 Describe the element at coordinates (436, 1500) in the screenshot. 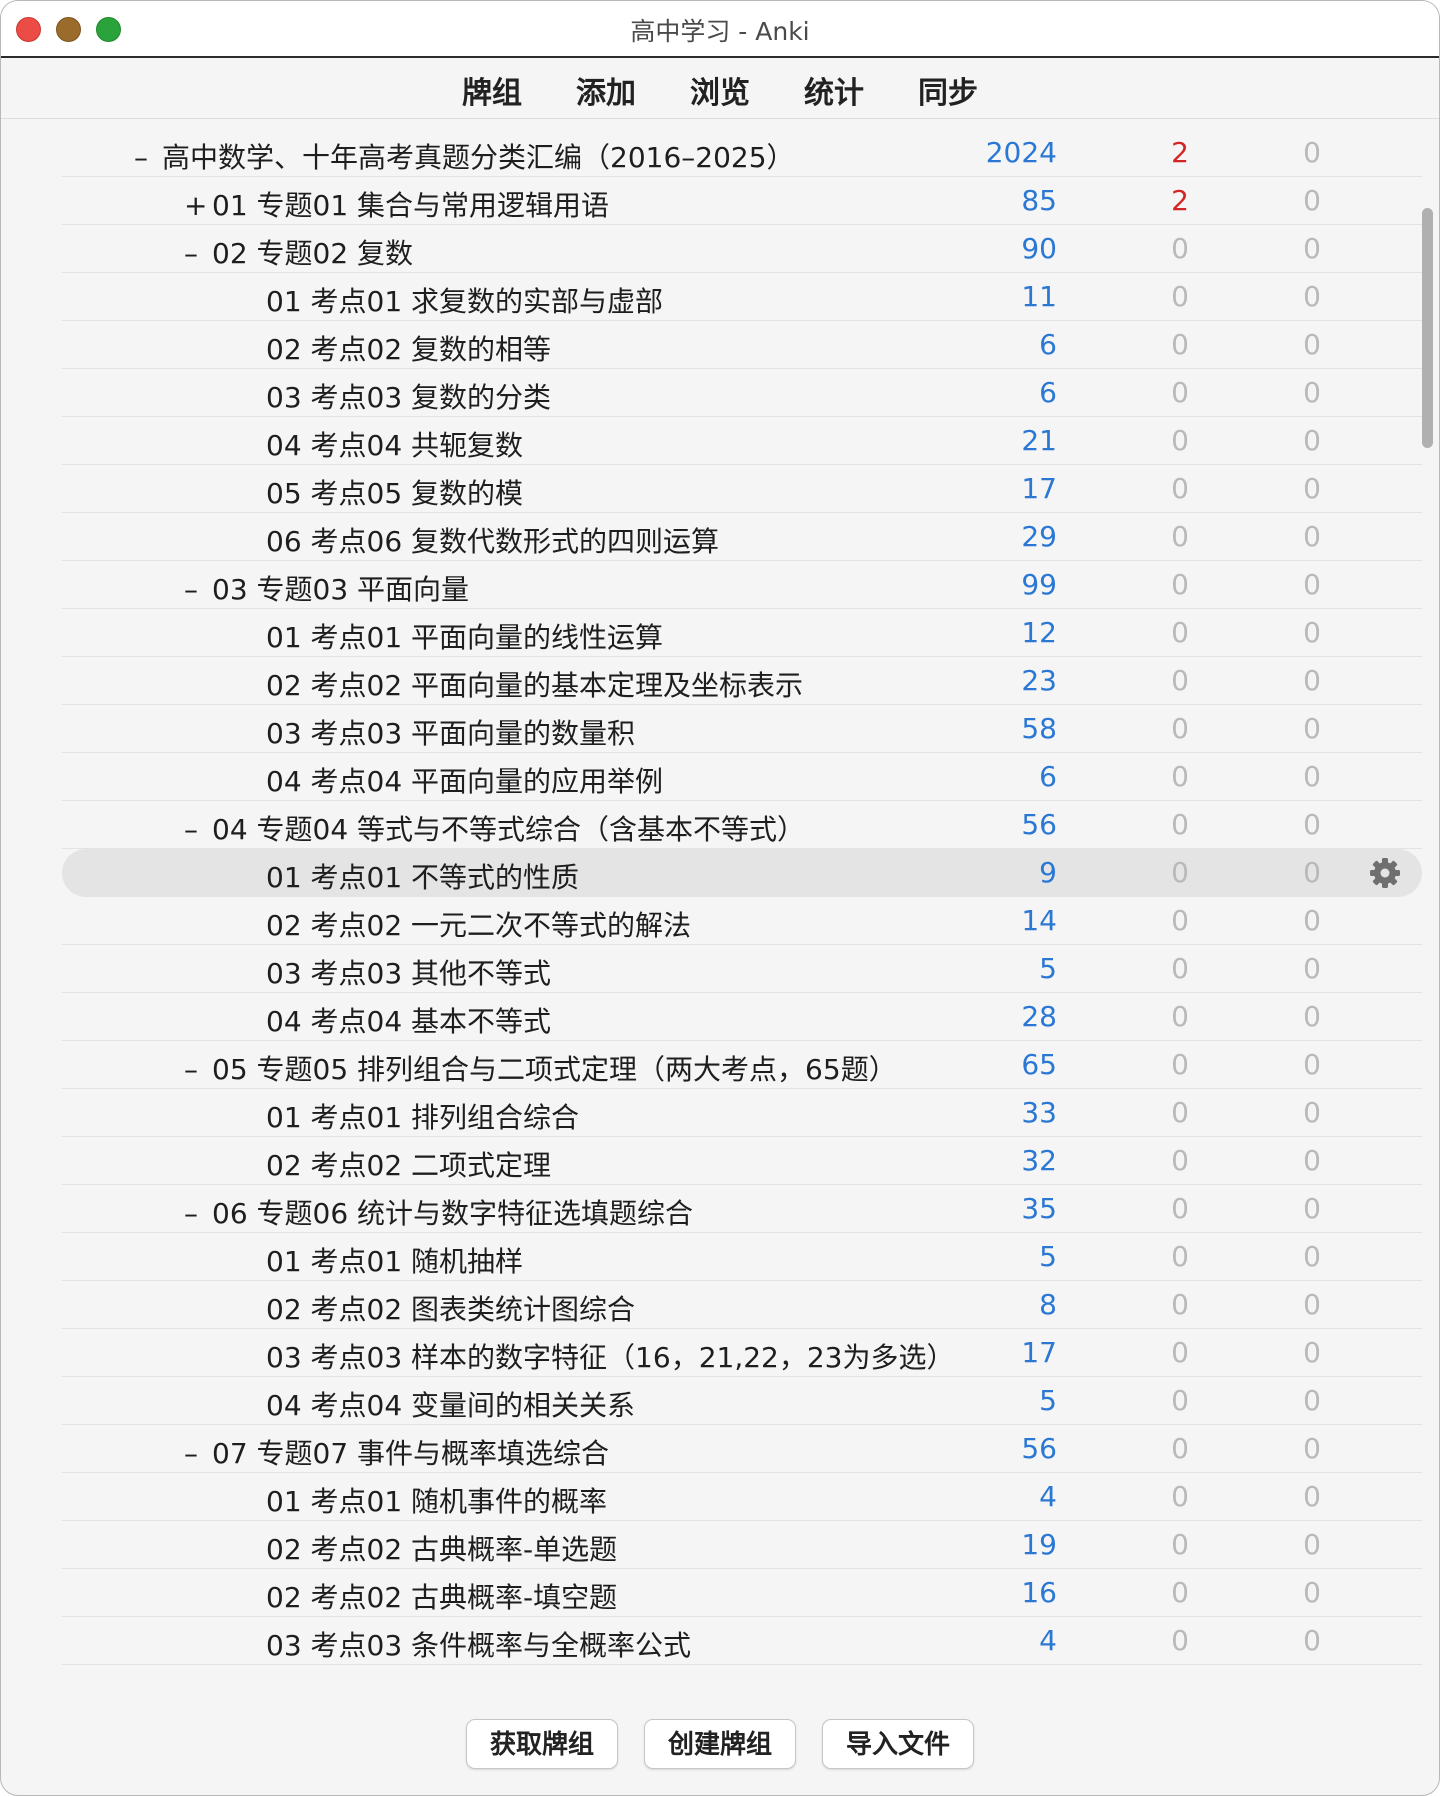

I see `deck-name: 01 考点01 随机事件的概率` at that location.